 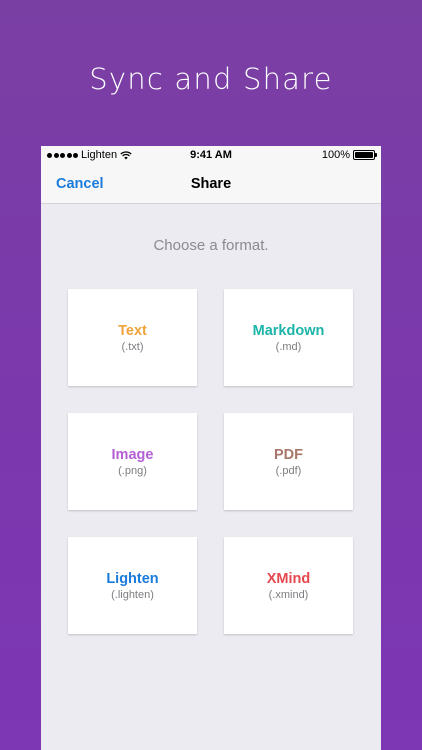 I want to click on format-extension: (.png), so click(x=132, y=470).